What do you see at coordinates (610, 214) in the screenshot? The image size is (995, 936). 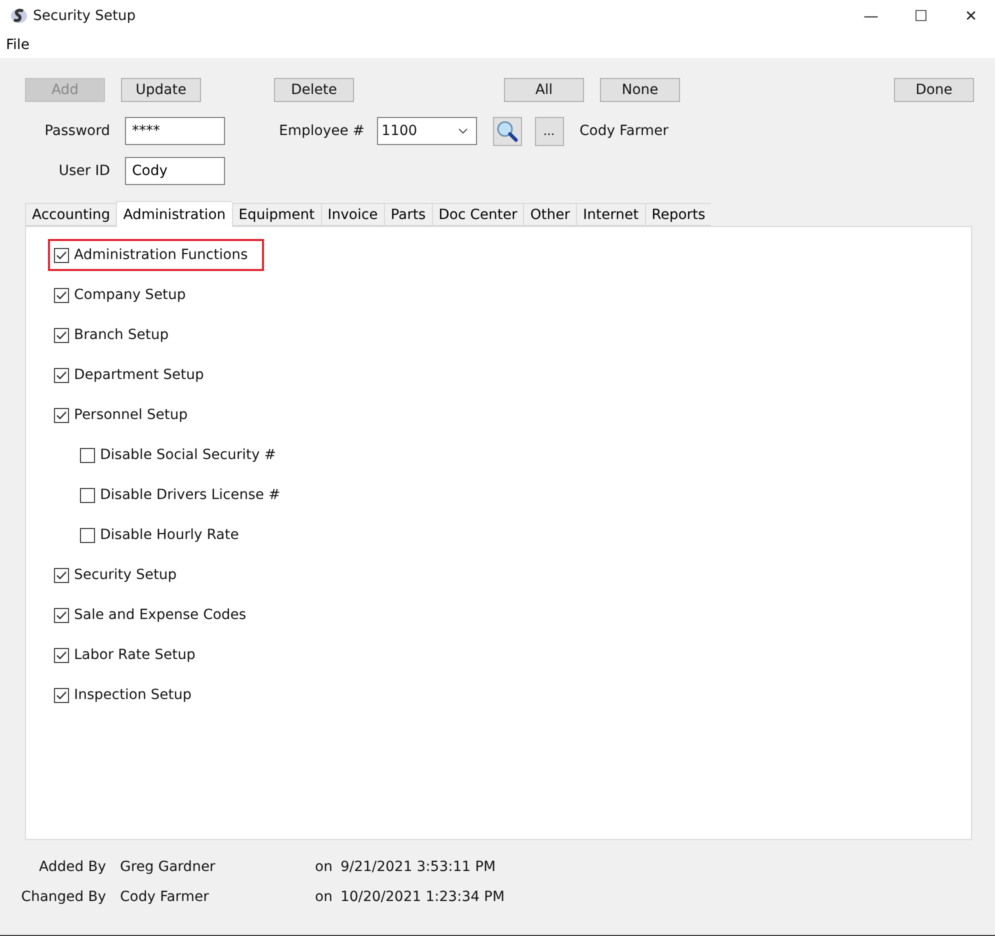 I see `tab: Internet` at bounding box center [610, 214].